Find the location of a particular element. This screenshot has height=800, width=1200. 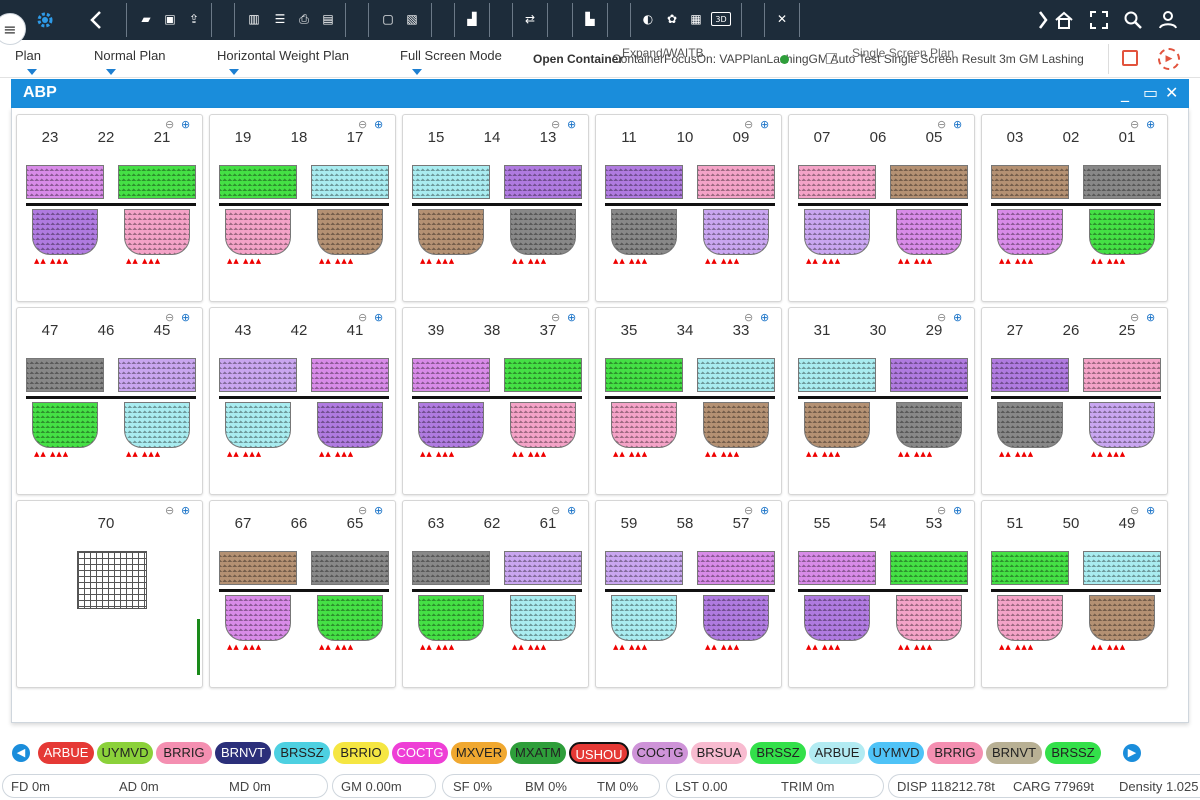

bay-number: 53 is located at coordinates (934, 523).